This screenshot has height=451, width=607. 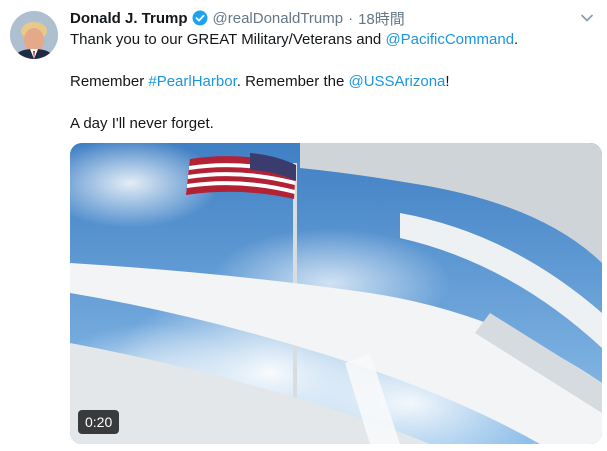 What do you see at coordinates (109, 81) in the screenshot?
I see `tweet-text-segment: Remember` at bounding box center [109, 81].